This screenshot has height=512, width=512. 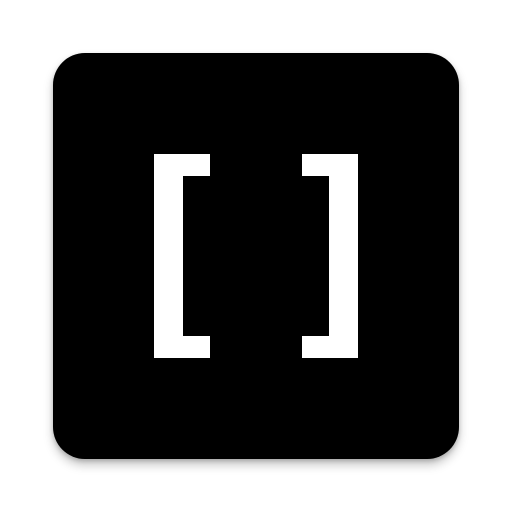 What do you see at coordinates (182, 347) in the screenshot?
I see `left-bracket-bottom-arm` at bounding box center [182, 347].